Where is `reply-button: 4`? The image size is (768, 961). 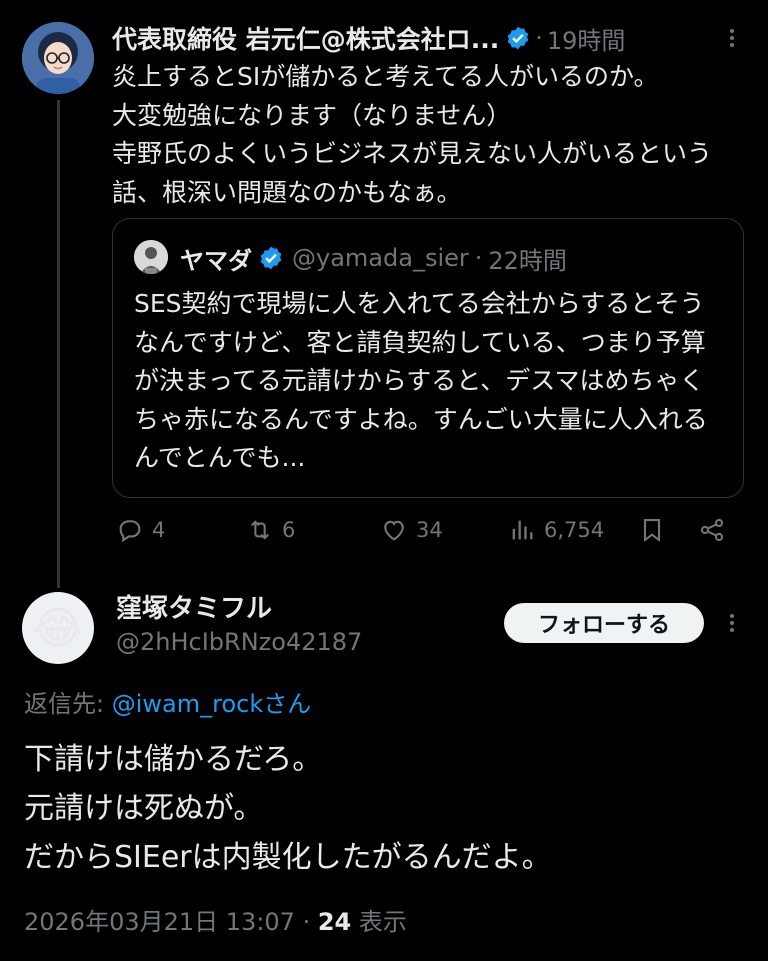
reply-button: 4 is located at coordinates (140, 530).